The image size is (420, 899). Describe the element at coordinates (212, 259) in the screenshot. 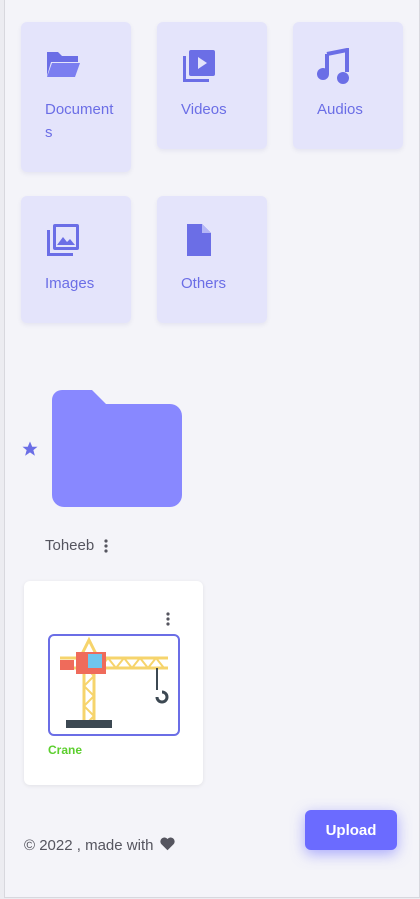

I see `category-others: Others` at that location.